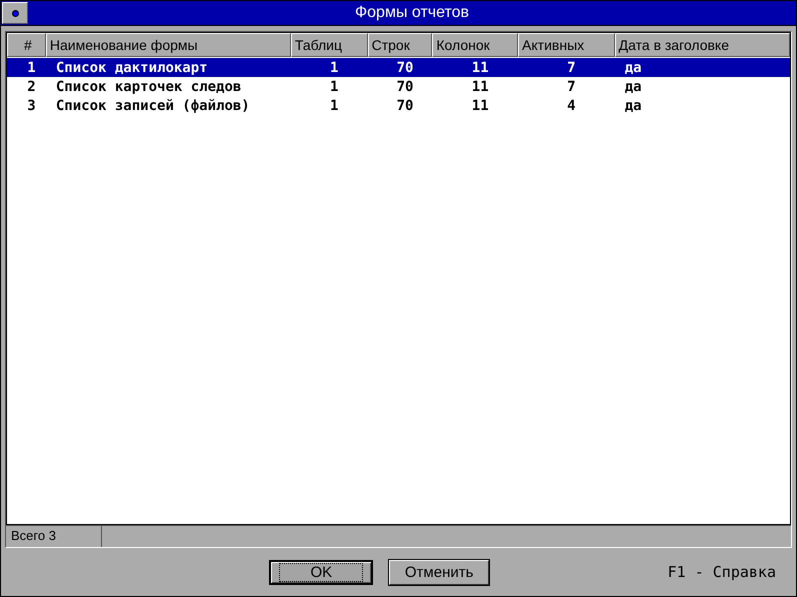 The height and width of the screenshot is (597, 797). Describe the element at coordinates (571, 106) in the screenshot. I see `table-cell: 4` at that location.